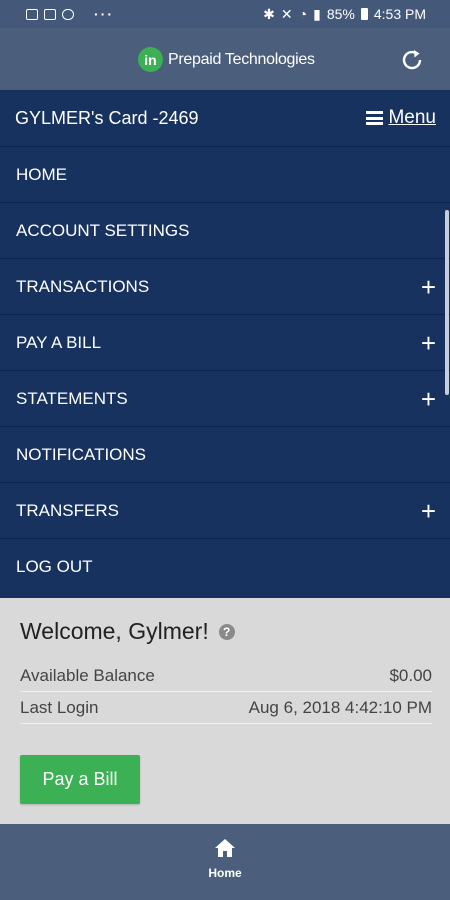 The image size is (450, 900). What do you see at coordinates (225, 14) in the screenshot?
I see `status-bar: ··· ✱ ✕ ◔ ▮ 85% 4:53 PM` at bounding box center [225, 14].